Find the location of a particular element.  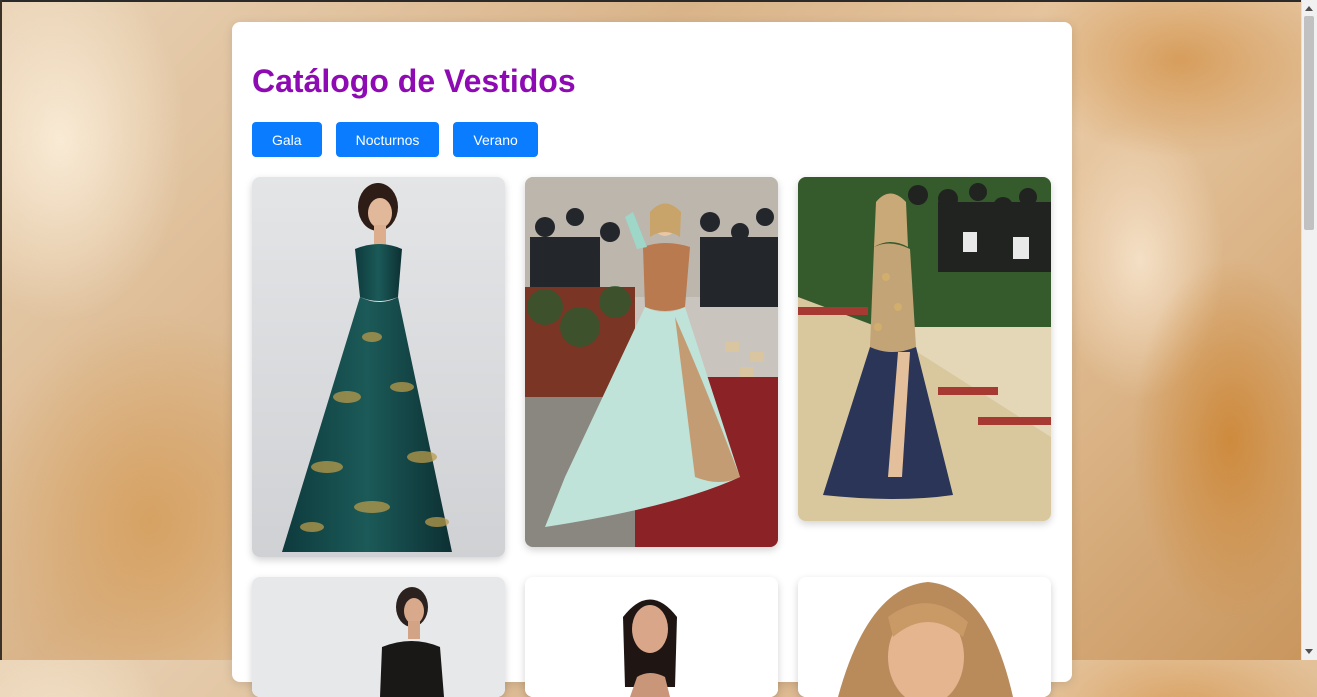

filter-gala-button: Gala is located at coordinates (287, 139).